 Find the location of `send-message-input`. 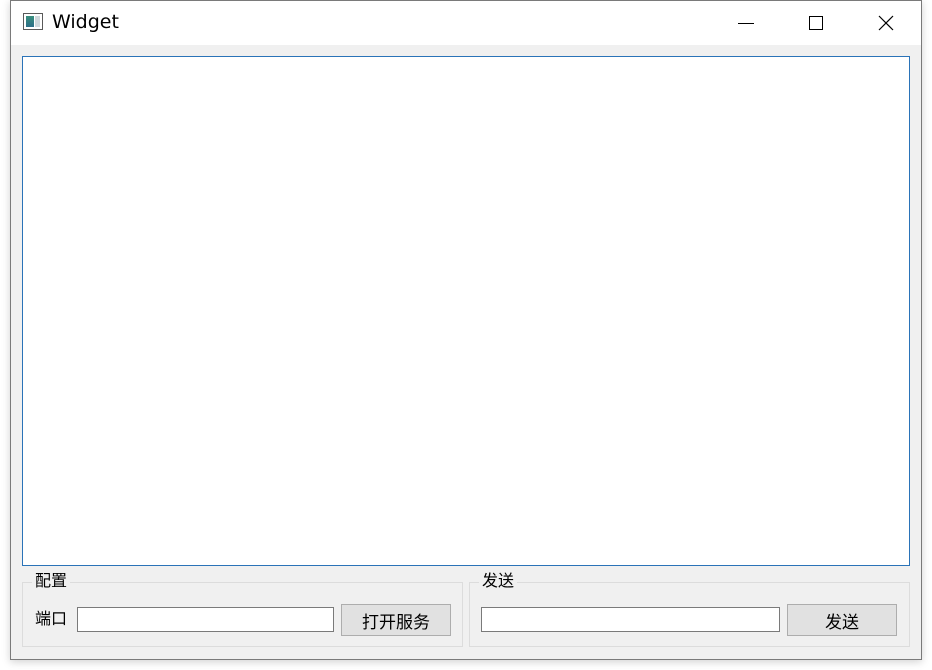

send-message-input is located at coordinates (630, 619).